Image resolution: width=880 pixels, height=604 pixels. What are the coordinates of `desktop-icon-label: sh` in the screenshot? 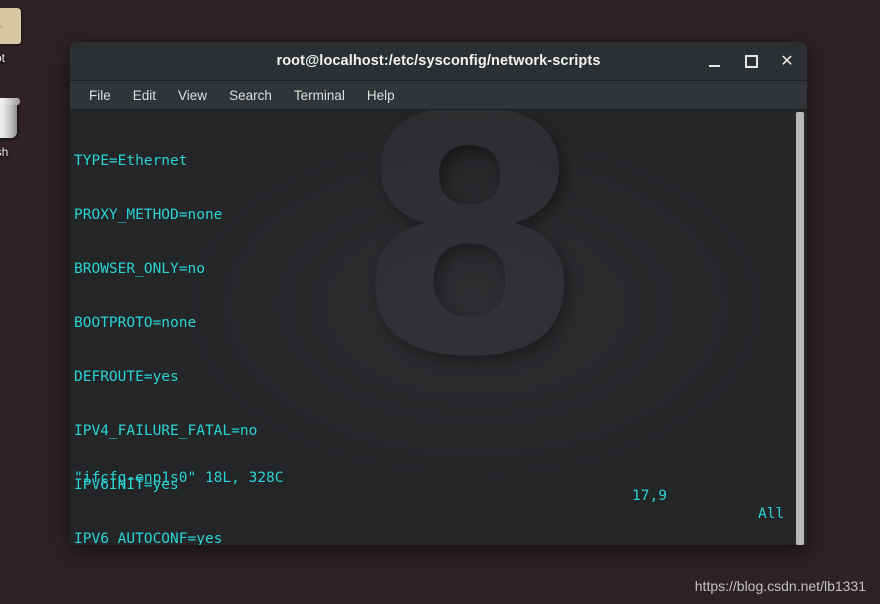 It's located at (4, 152).